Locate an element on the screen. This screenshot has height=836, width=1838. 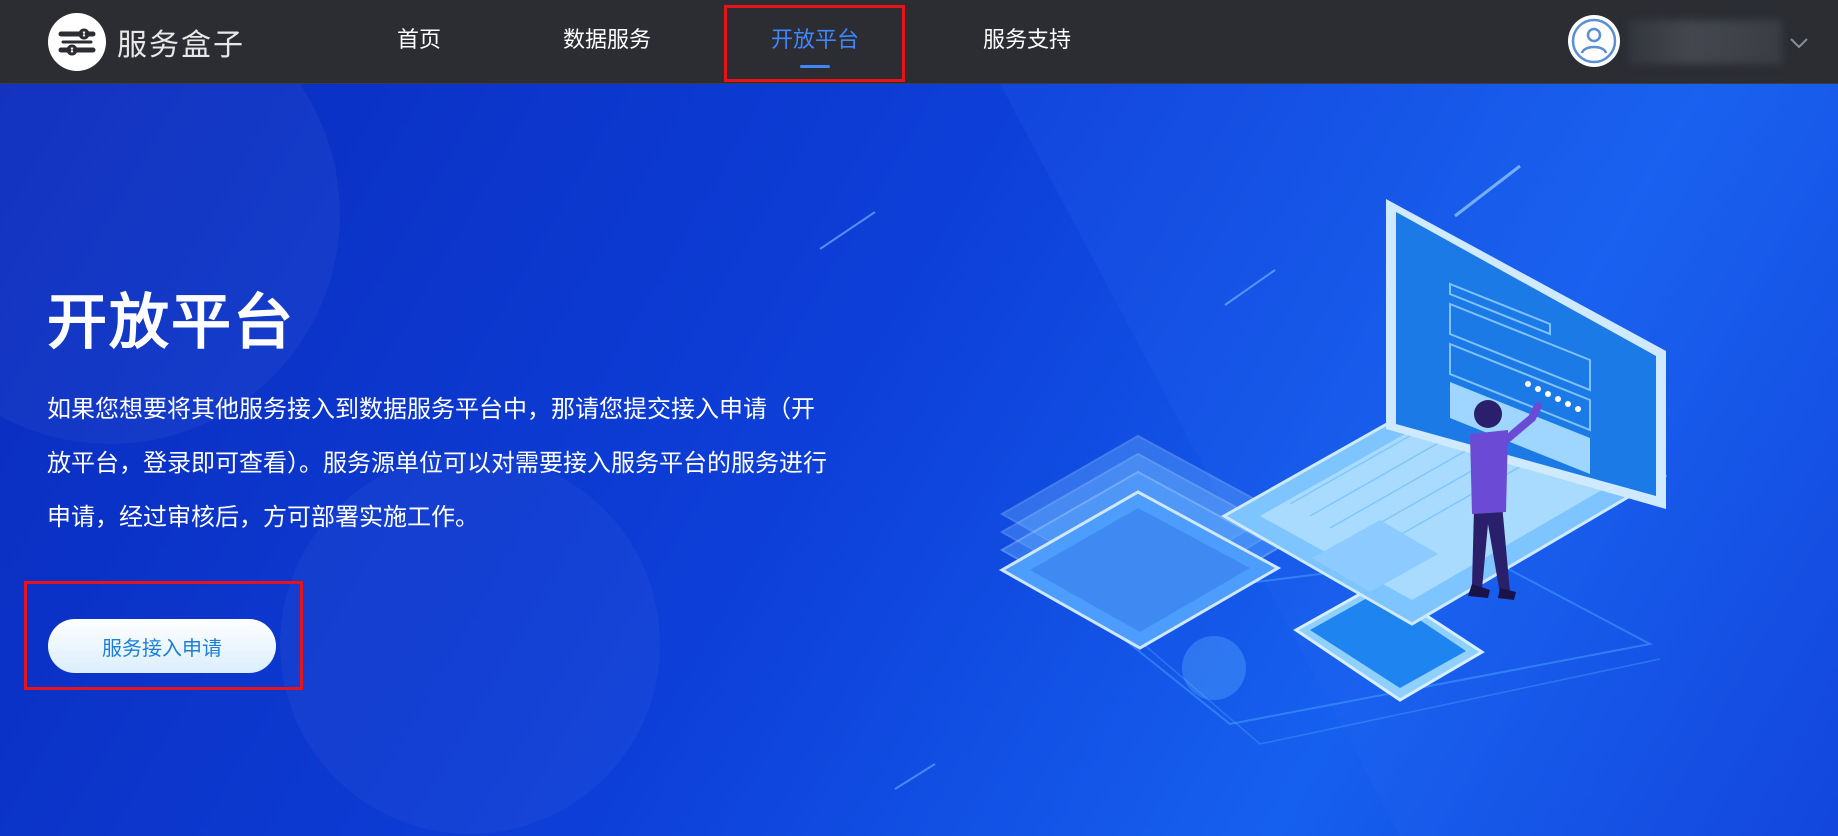
logo-icon is located at coordinates (77, 42).